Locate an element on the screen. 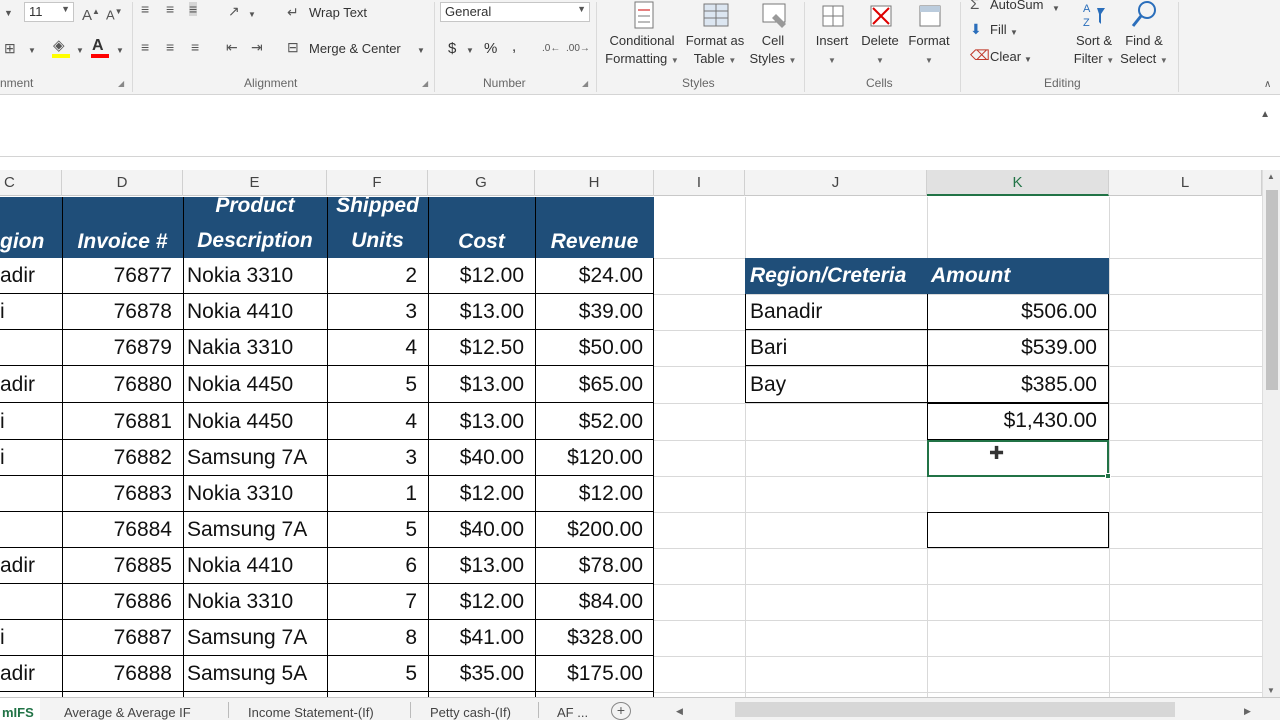 Image resolution: width=1280 pixels, height=728 pixels. cell-revenue: $24.00 is located at coordinates (594, 276).